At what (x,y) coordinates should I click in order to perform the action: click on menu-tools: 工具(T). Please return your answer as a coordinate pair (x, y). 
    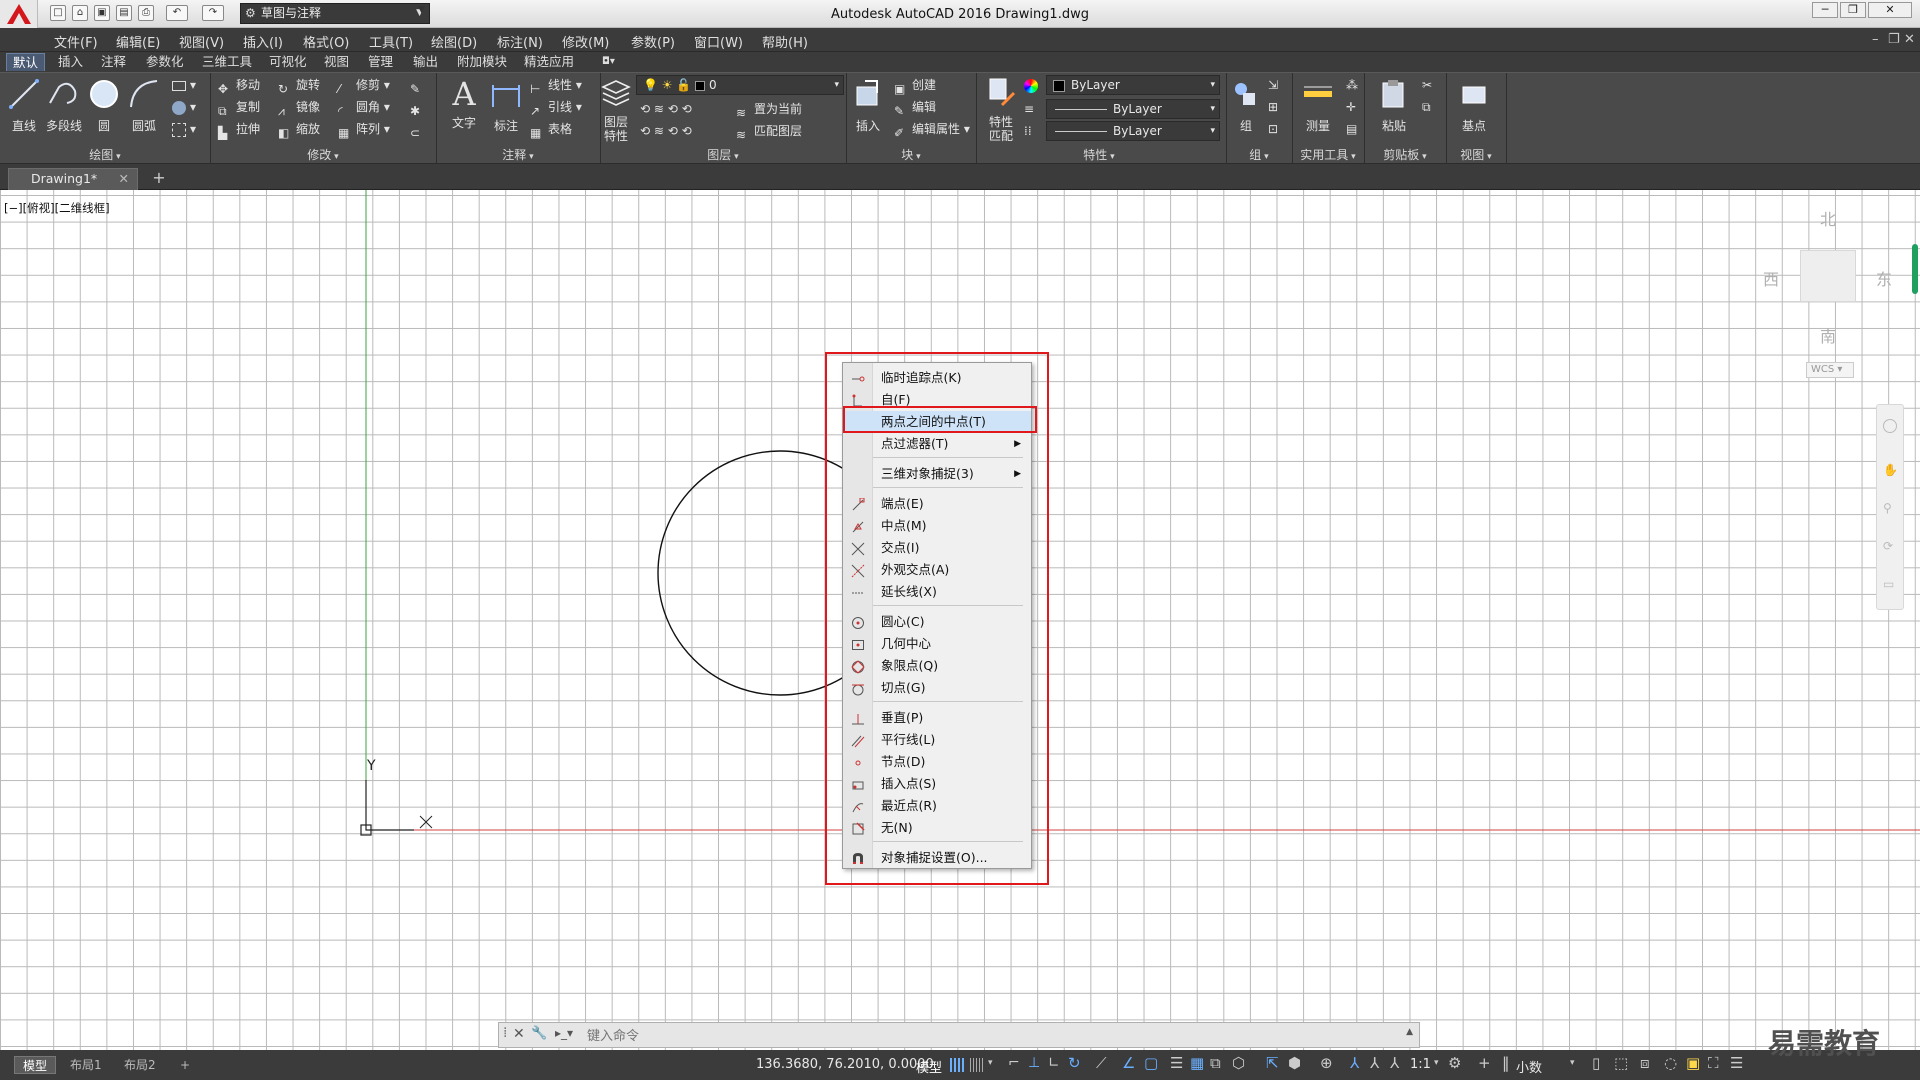
    Looking at the image, I should click on (391, 41).